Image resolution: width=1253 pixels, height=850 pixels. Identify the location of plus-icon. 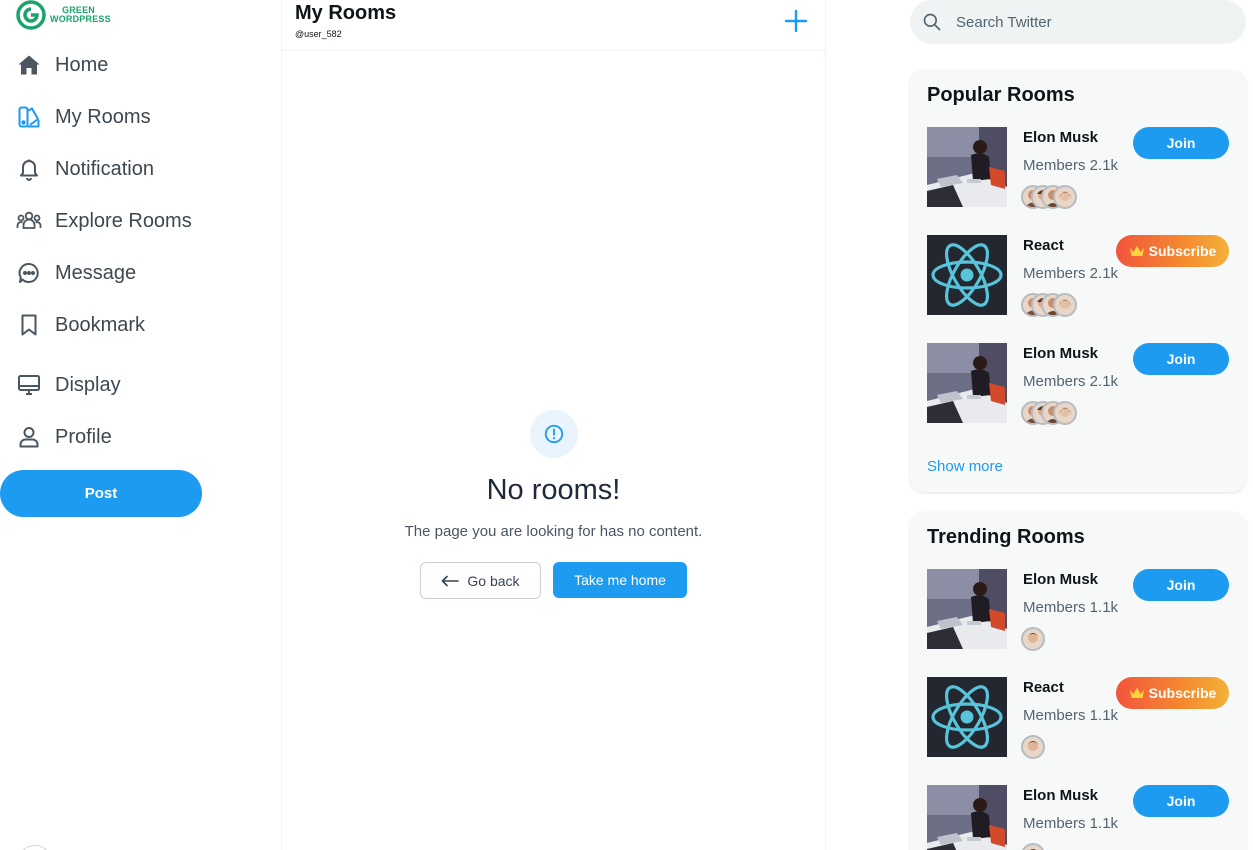
(796, 21).